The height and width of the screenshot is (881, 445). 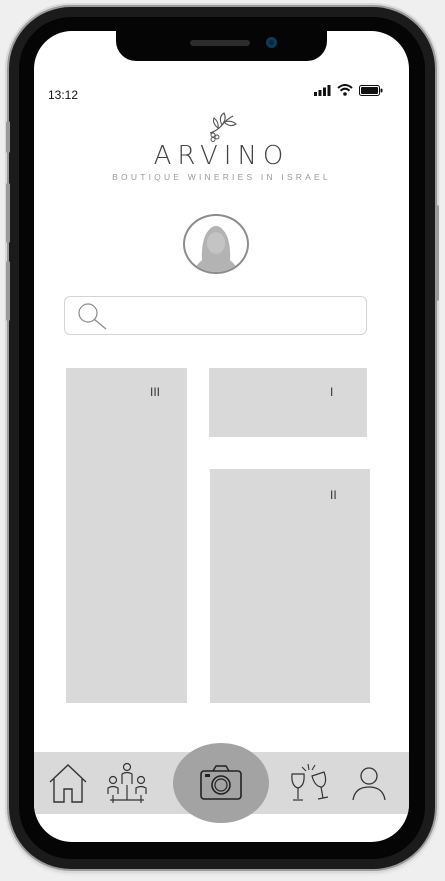 I want to click on tile-label: III, so click(x=155, y=392).